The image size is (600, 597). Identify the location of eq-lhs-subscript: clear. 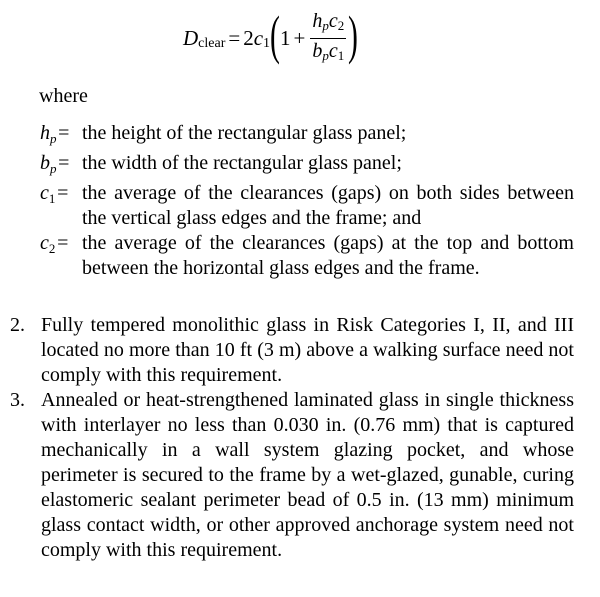
(212, 43).